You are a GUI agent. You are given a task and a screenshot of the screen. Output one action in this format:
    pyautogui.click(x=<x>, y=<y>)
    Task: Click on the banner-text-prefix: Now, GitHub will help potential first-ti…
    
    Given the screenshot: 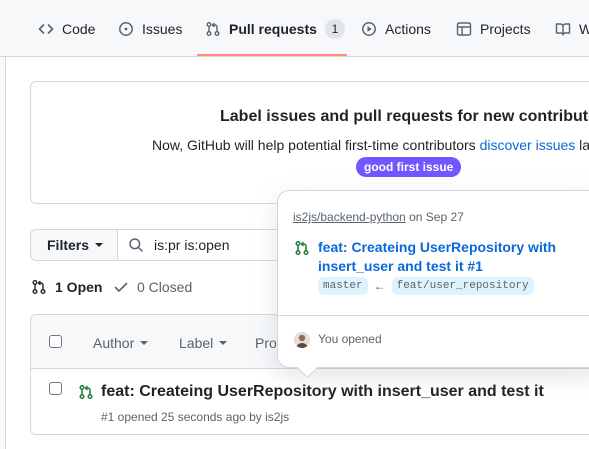 What is the action you would take?
    pyautogui.click(x=314, y=145)
    